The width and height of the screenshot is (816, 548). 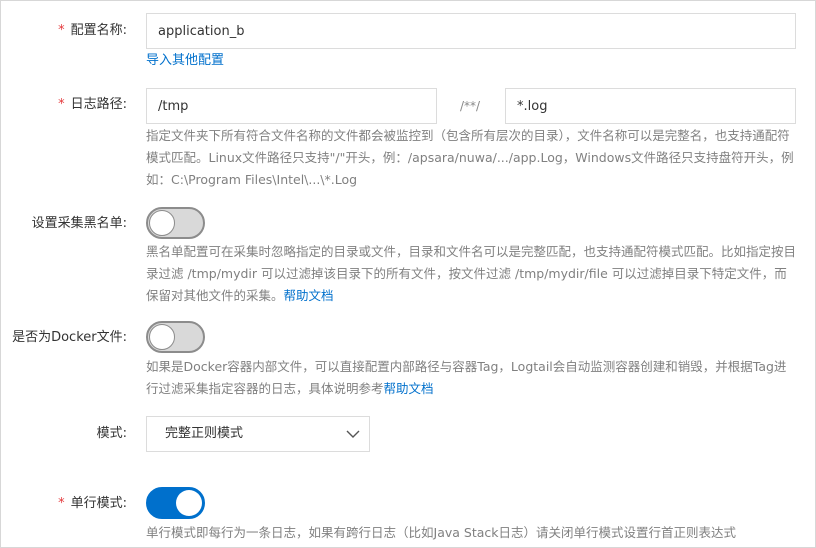 What do you see at coordinates (92, 503) in the screenshot?
I see `single-line-label: * 单行模式:` at bounding box center [92, 503].